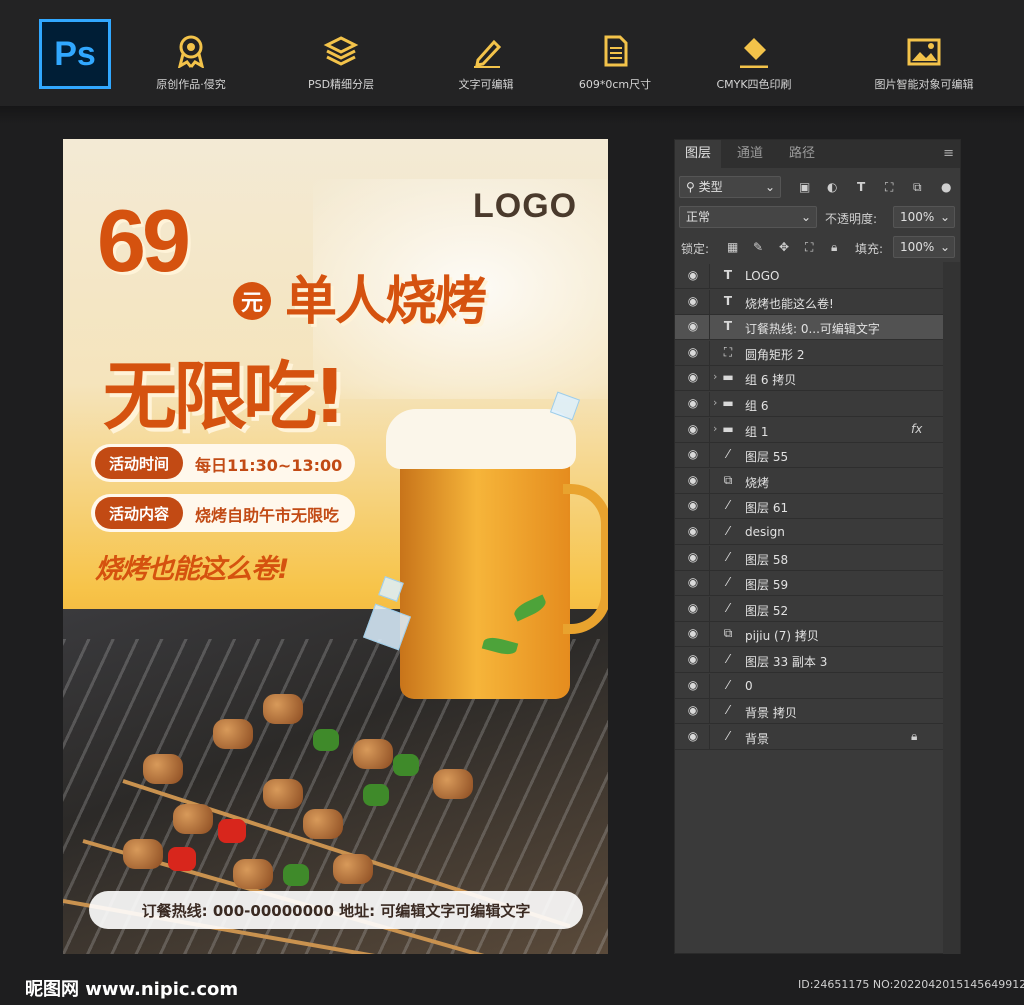 The width and height of the screenshot is (1024, 1005). Describe the element at coordinates (692, 187) in the screenshot. I see `search-icon: ⚲` at that location.